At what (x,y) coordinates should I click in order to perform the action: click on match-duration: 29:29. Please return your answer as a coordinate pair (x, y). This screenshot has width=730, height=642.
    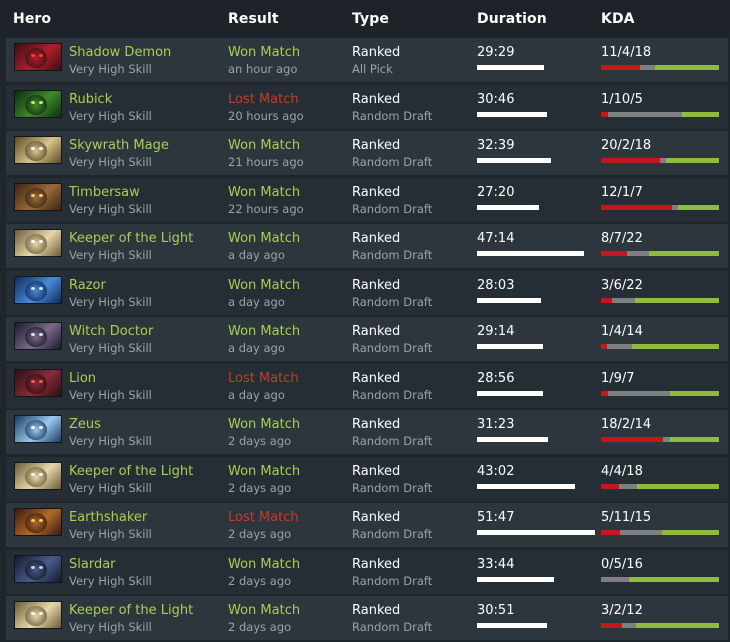
    Looking at the image, I should click on (496, 52).